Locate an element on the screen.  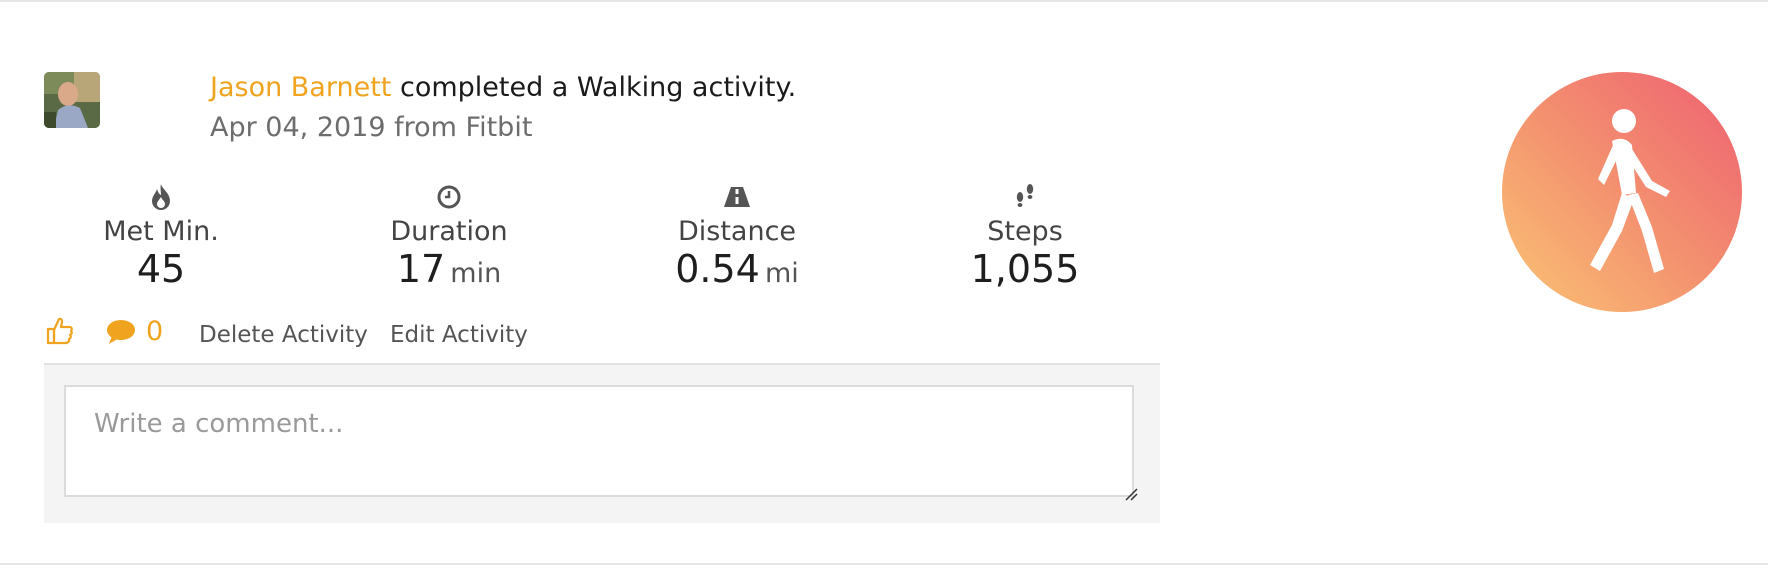
flame-icon is located at coordinates (161, 197).